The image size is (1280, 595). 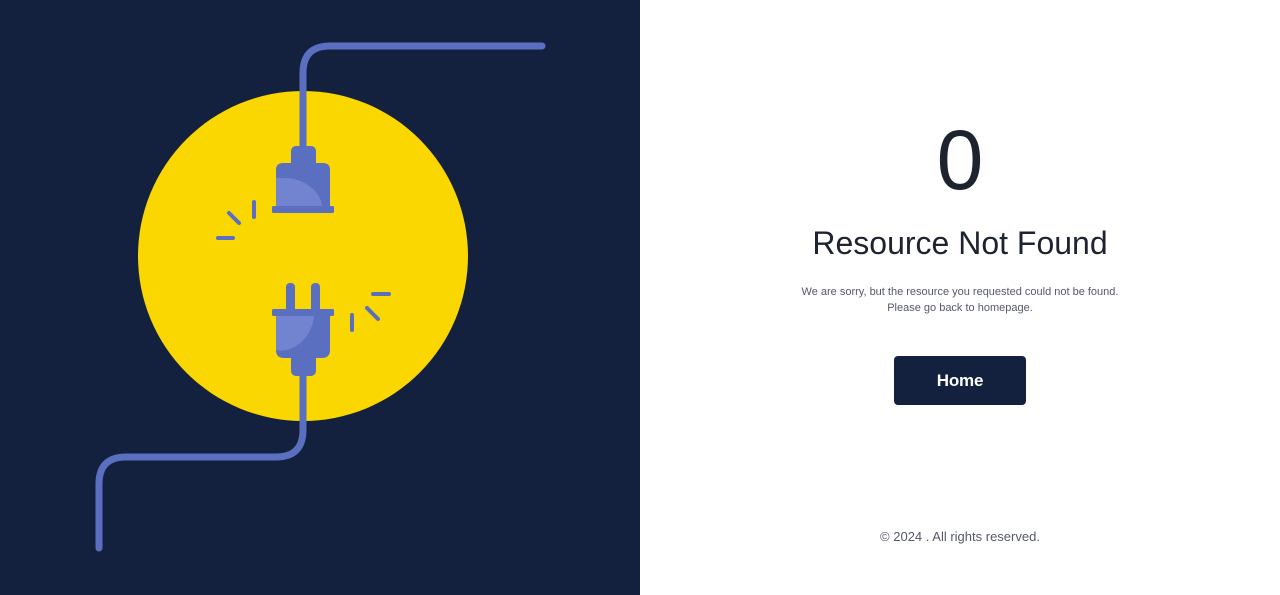 I want to click on error-message-line-2: Please go back to homepage., so click(x=960, y=308).